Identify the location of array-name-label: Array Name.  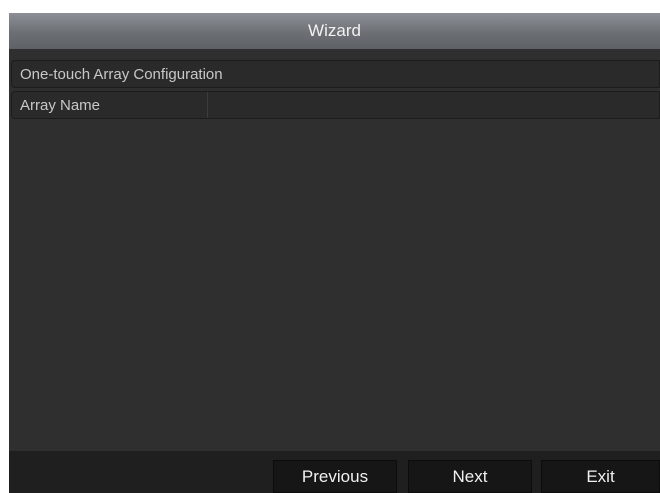
(110, 105).